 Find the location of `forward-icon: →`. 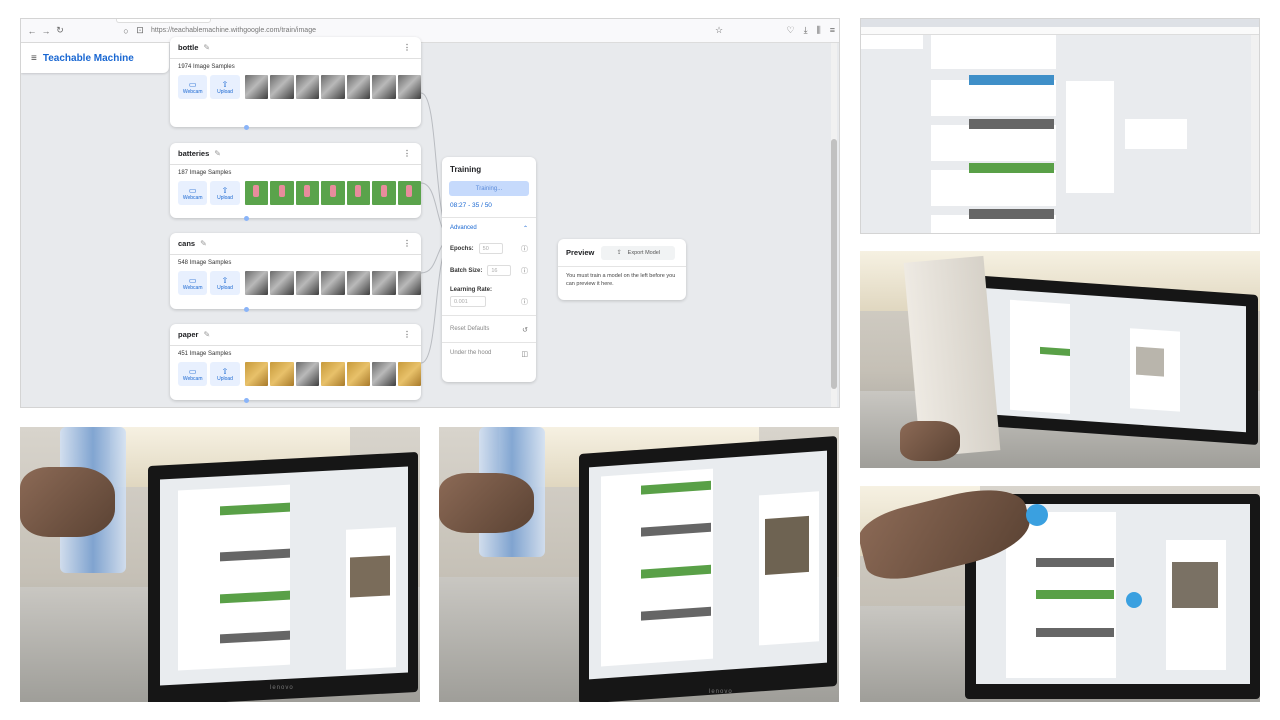

forward-icon: → is located at coordinates (46, 31).